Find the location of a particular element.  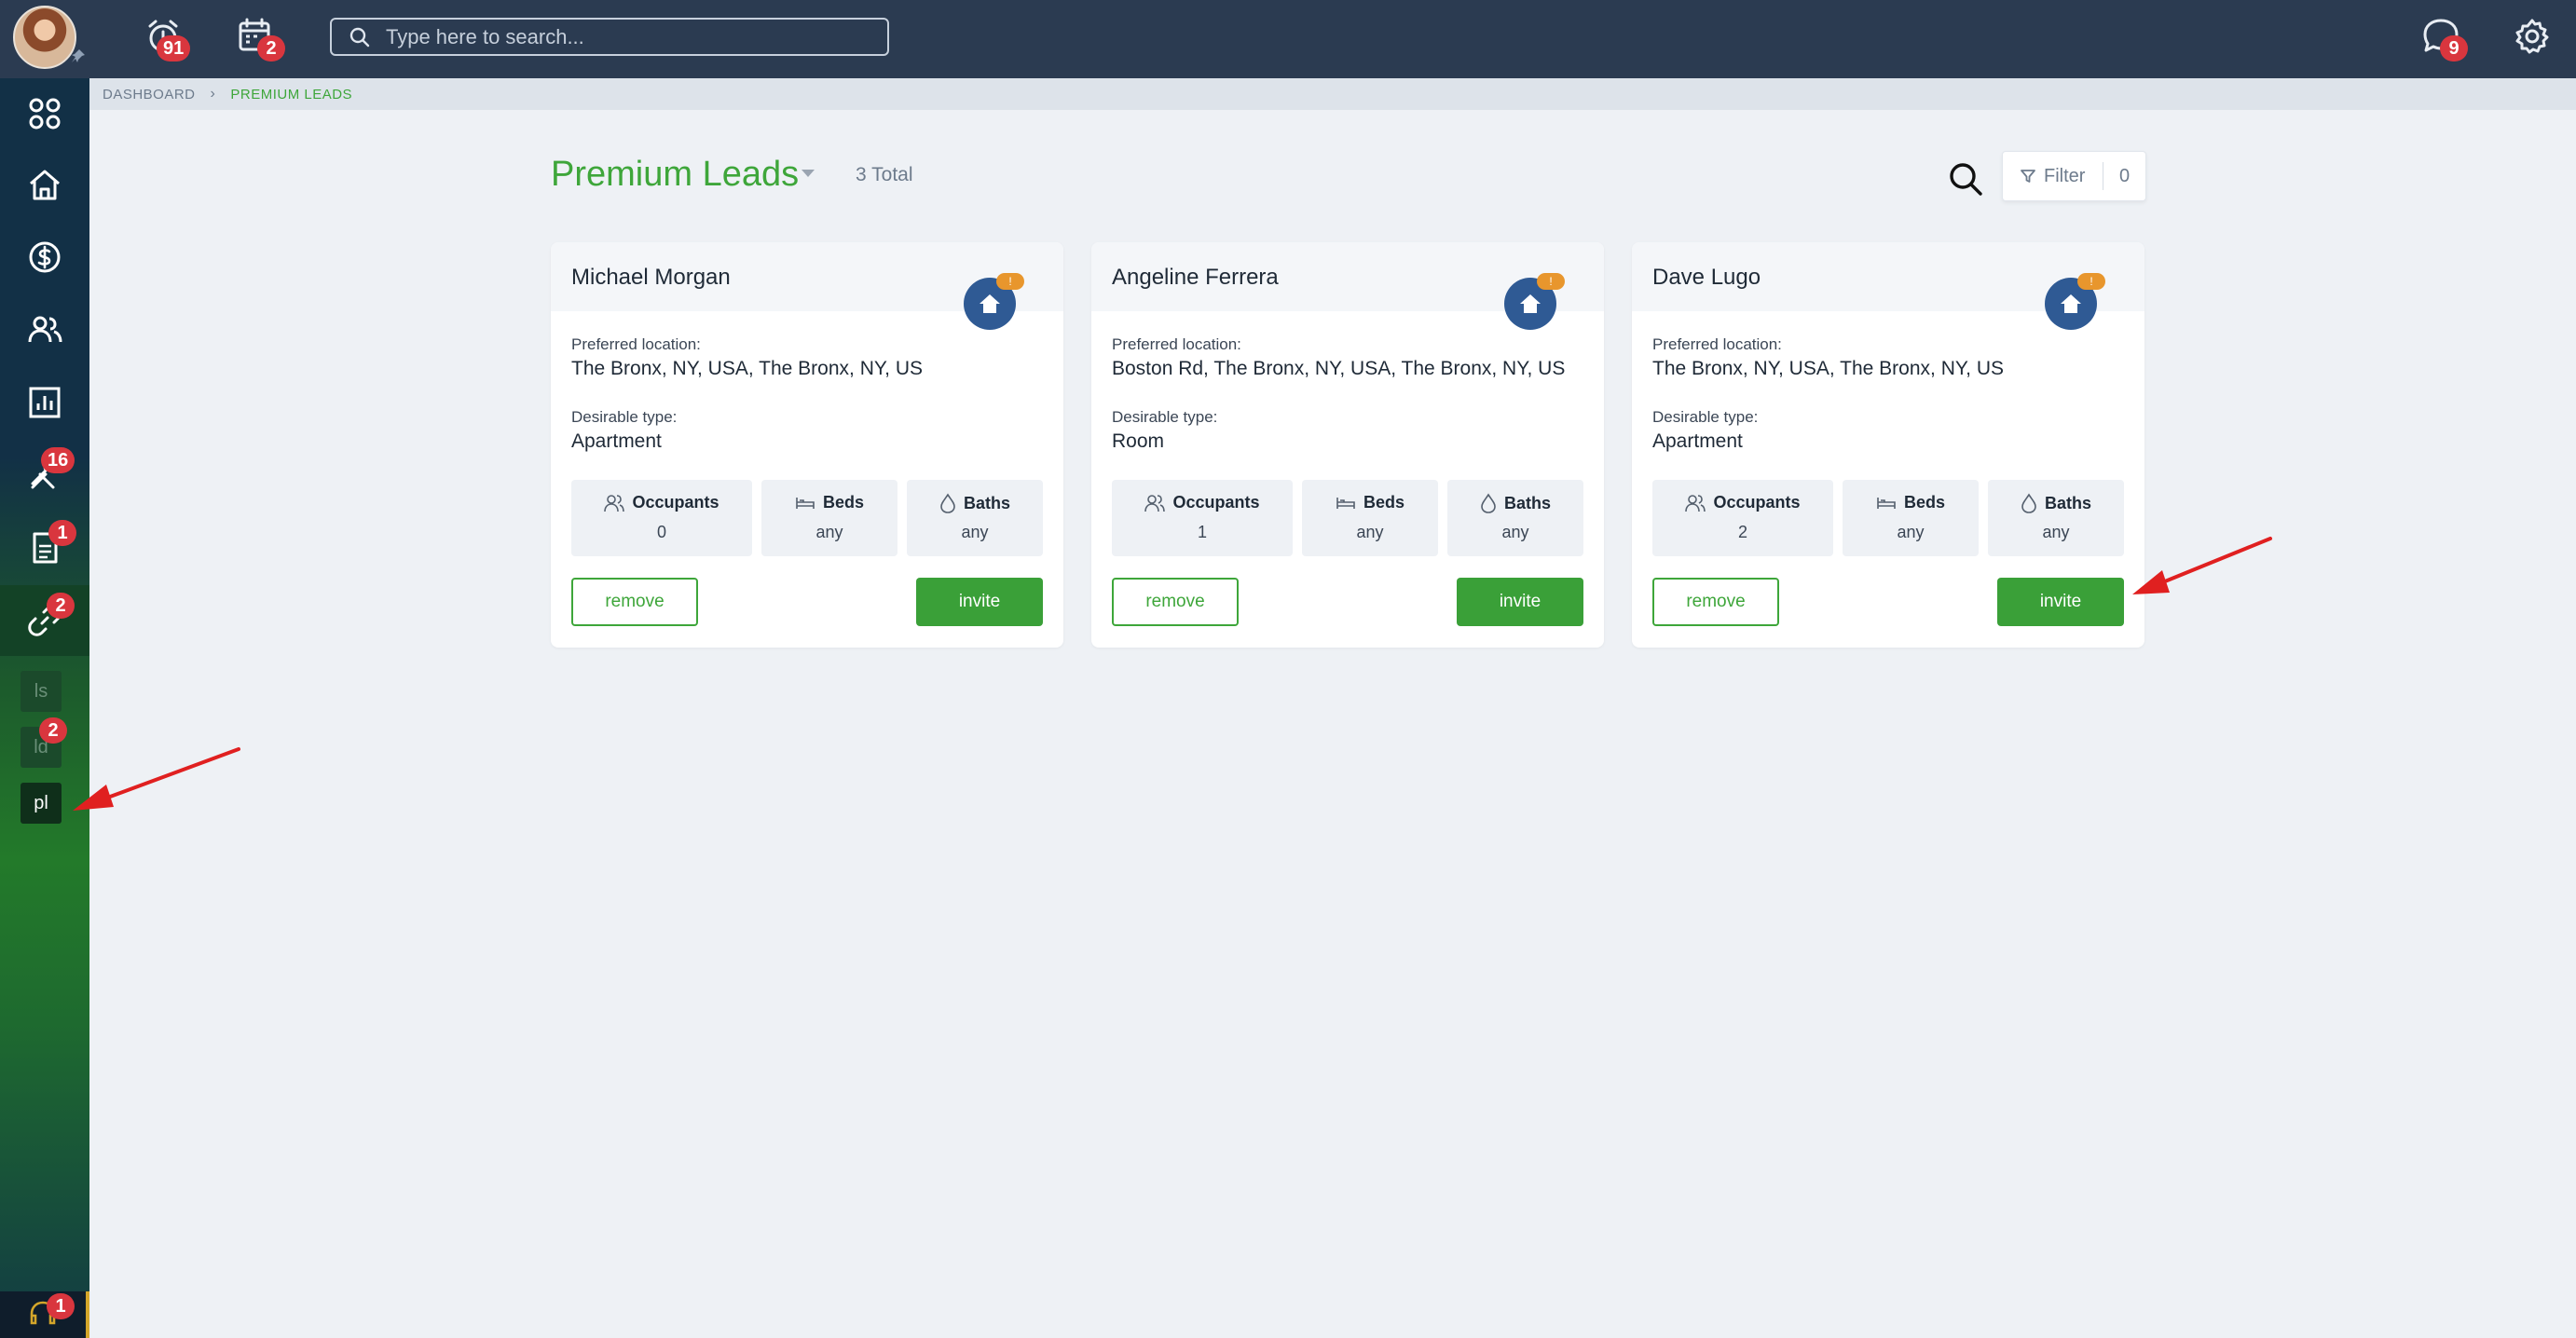

home-icon is located at coordinates (45, 185).